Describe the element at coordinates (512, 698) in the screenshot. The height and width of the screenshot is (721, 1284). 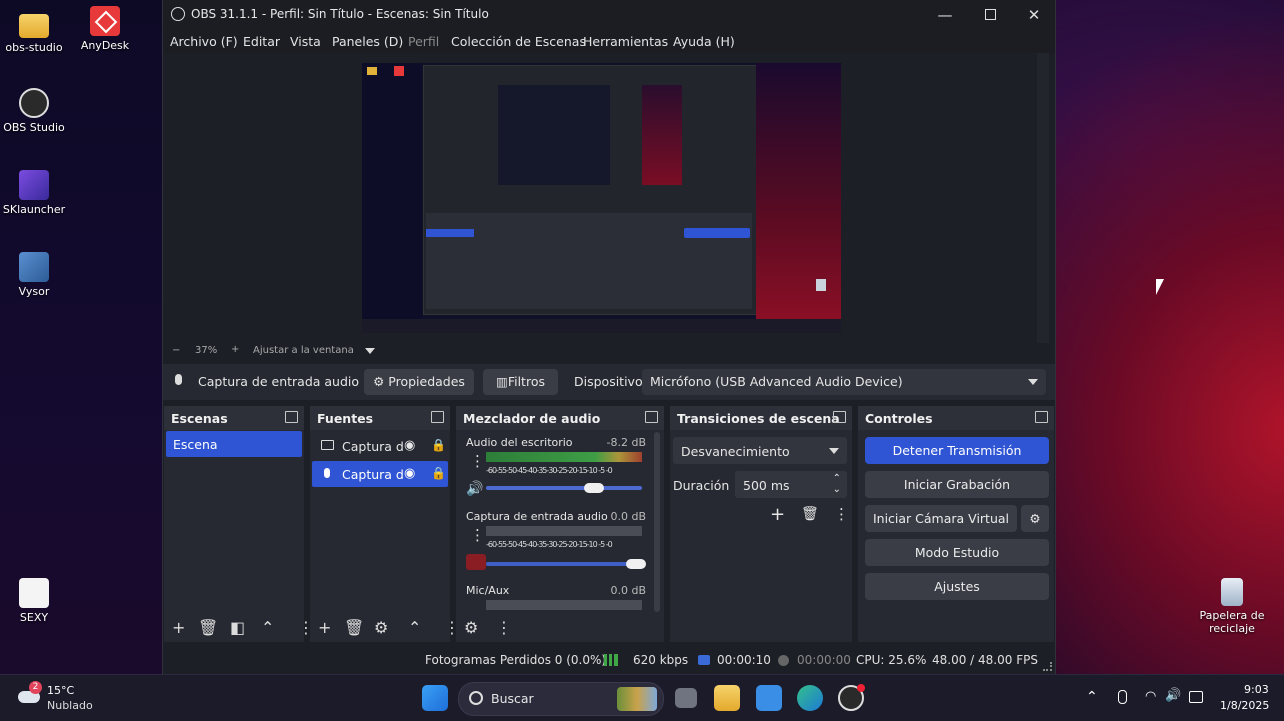
I see `search-placeholder: Buscar` at that location.